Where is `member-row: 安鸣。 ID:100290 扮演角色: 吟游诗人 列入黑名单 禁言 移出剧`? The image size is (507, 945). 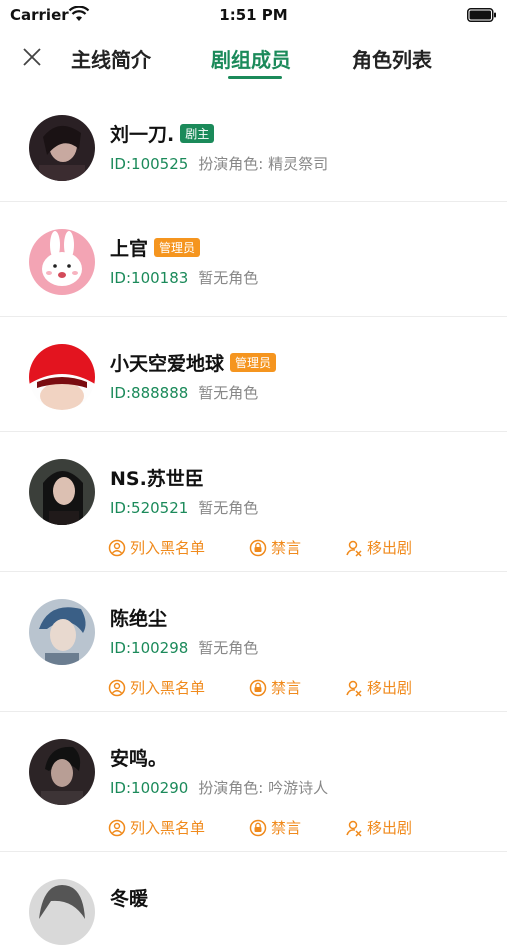
member-row: 安鸣。 ID:100290 扮演角色: 吟游诗人 列入黑名单 禁言 移出剧 is located at coordinates (253, 782).